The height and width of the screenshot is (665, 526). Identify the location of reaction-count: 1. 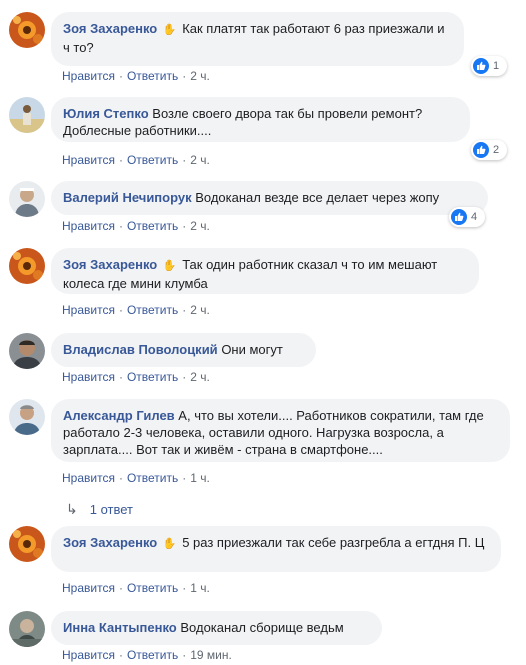
(489, 66).